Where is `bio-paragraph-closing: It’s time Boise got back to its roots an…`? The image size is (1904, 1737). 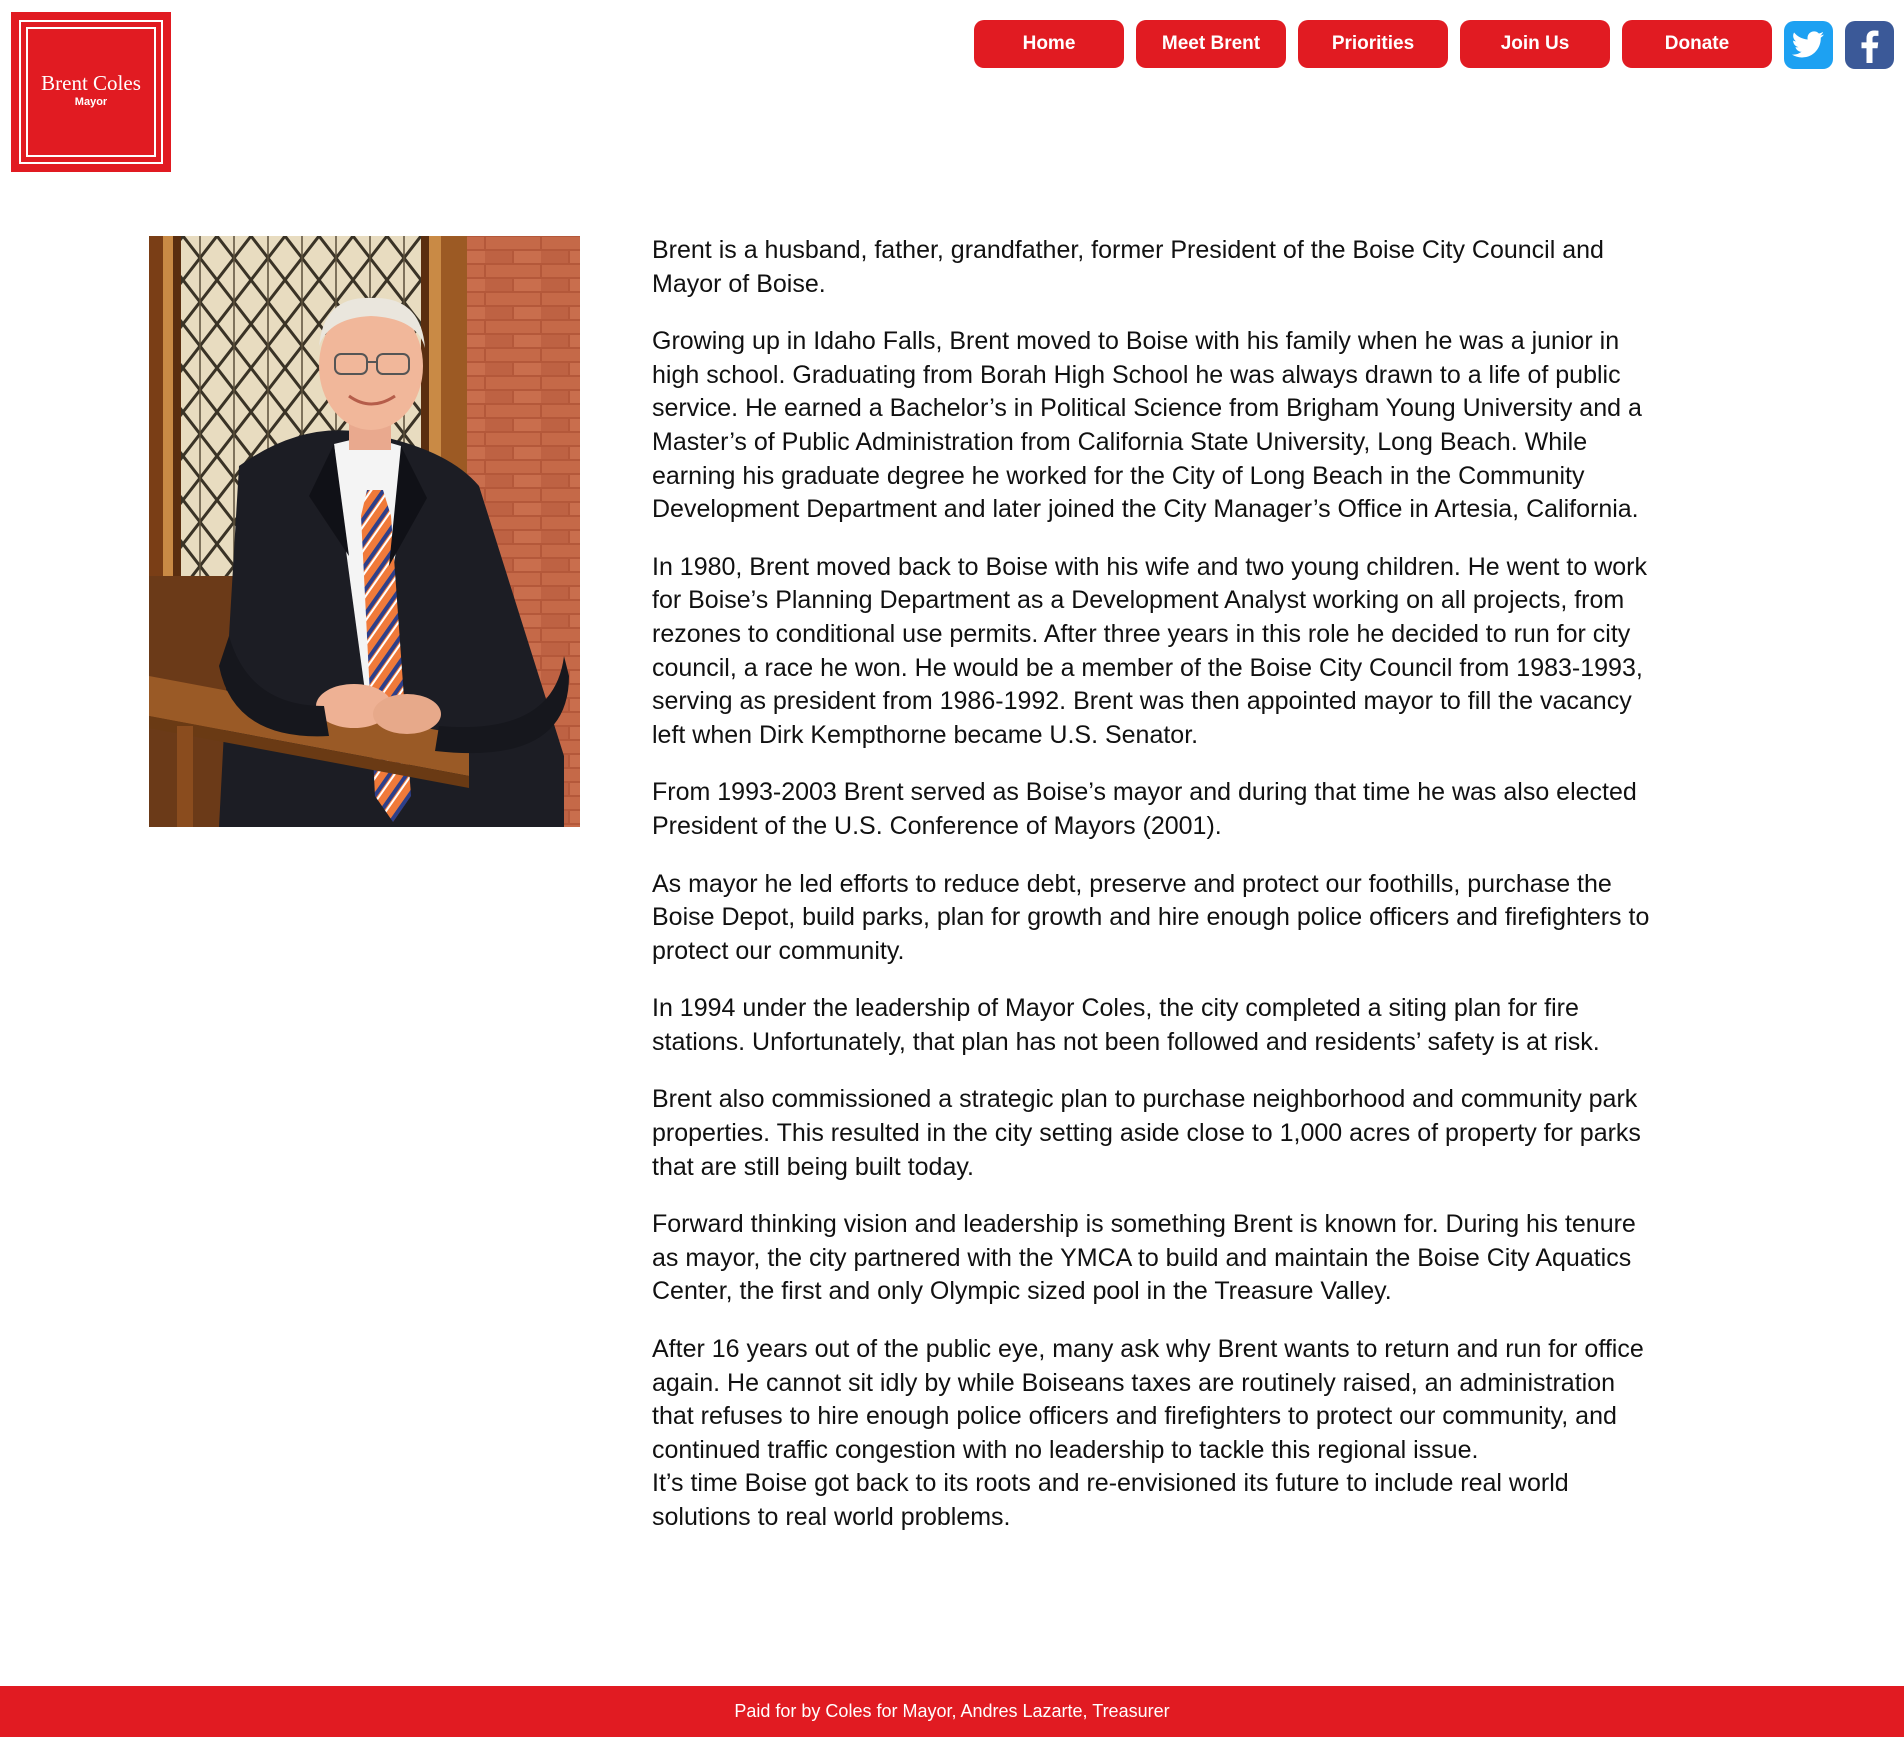
bio-paragraph-closing: It’s time Boise got back to its roots an… is located at coordinates (1110, 1500).